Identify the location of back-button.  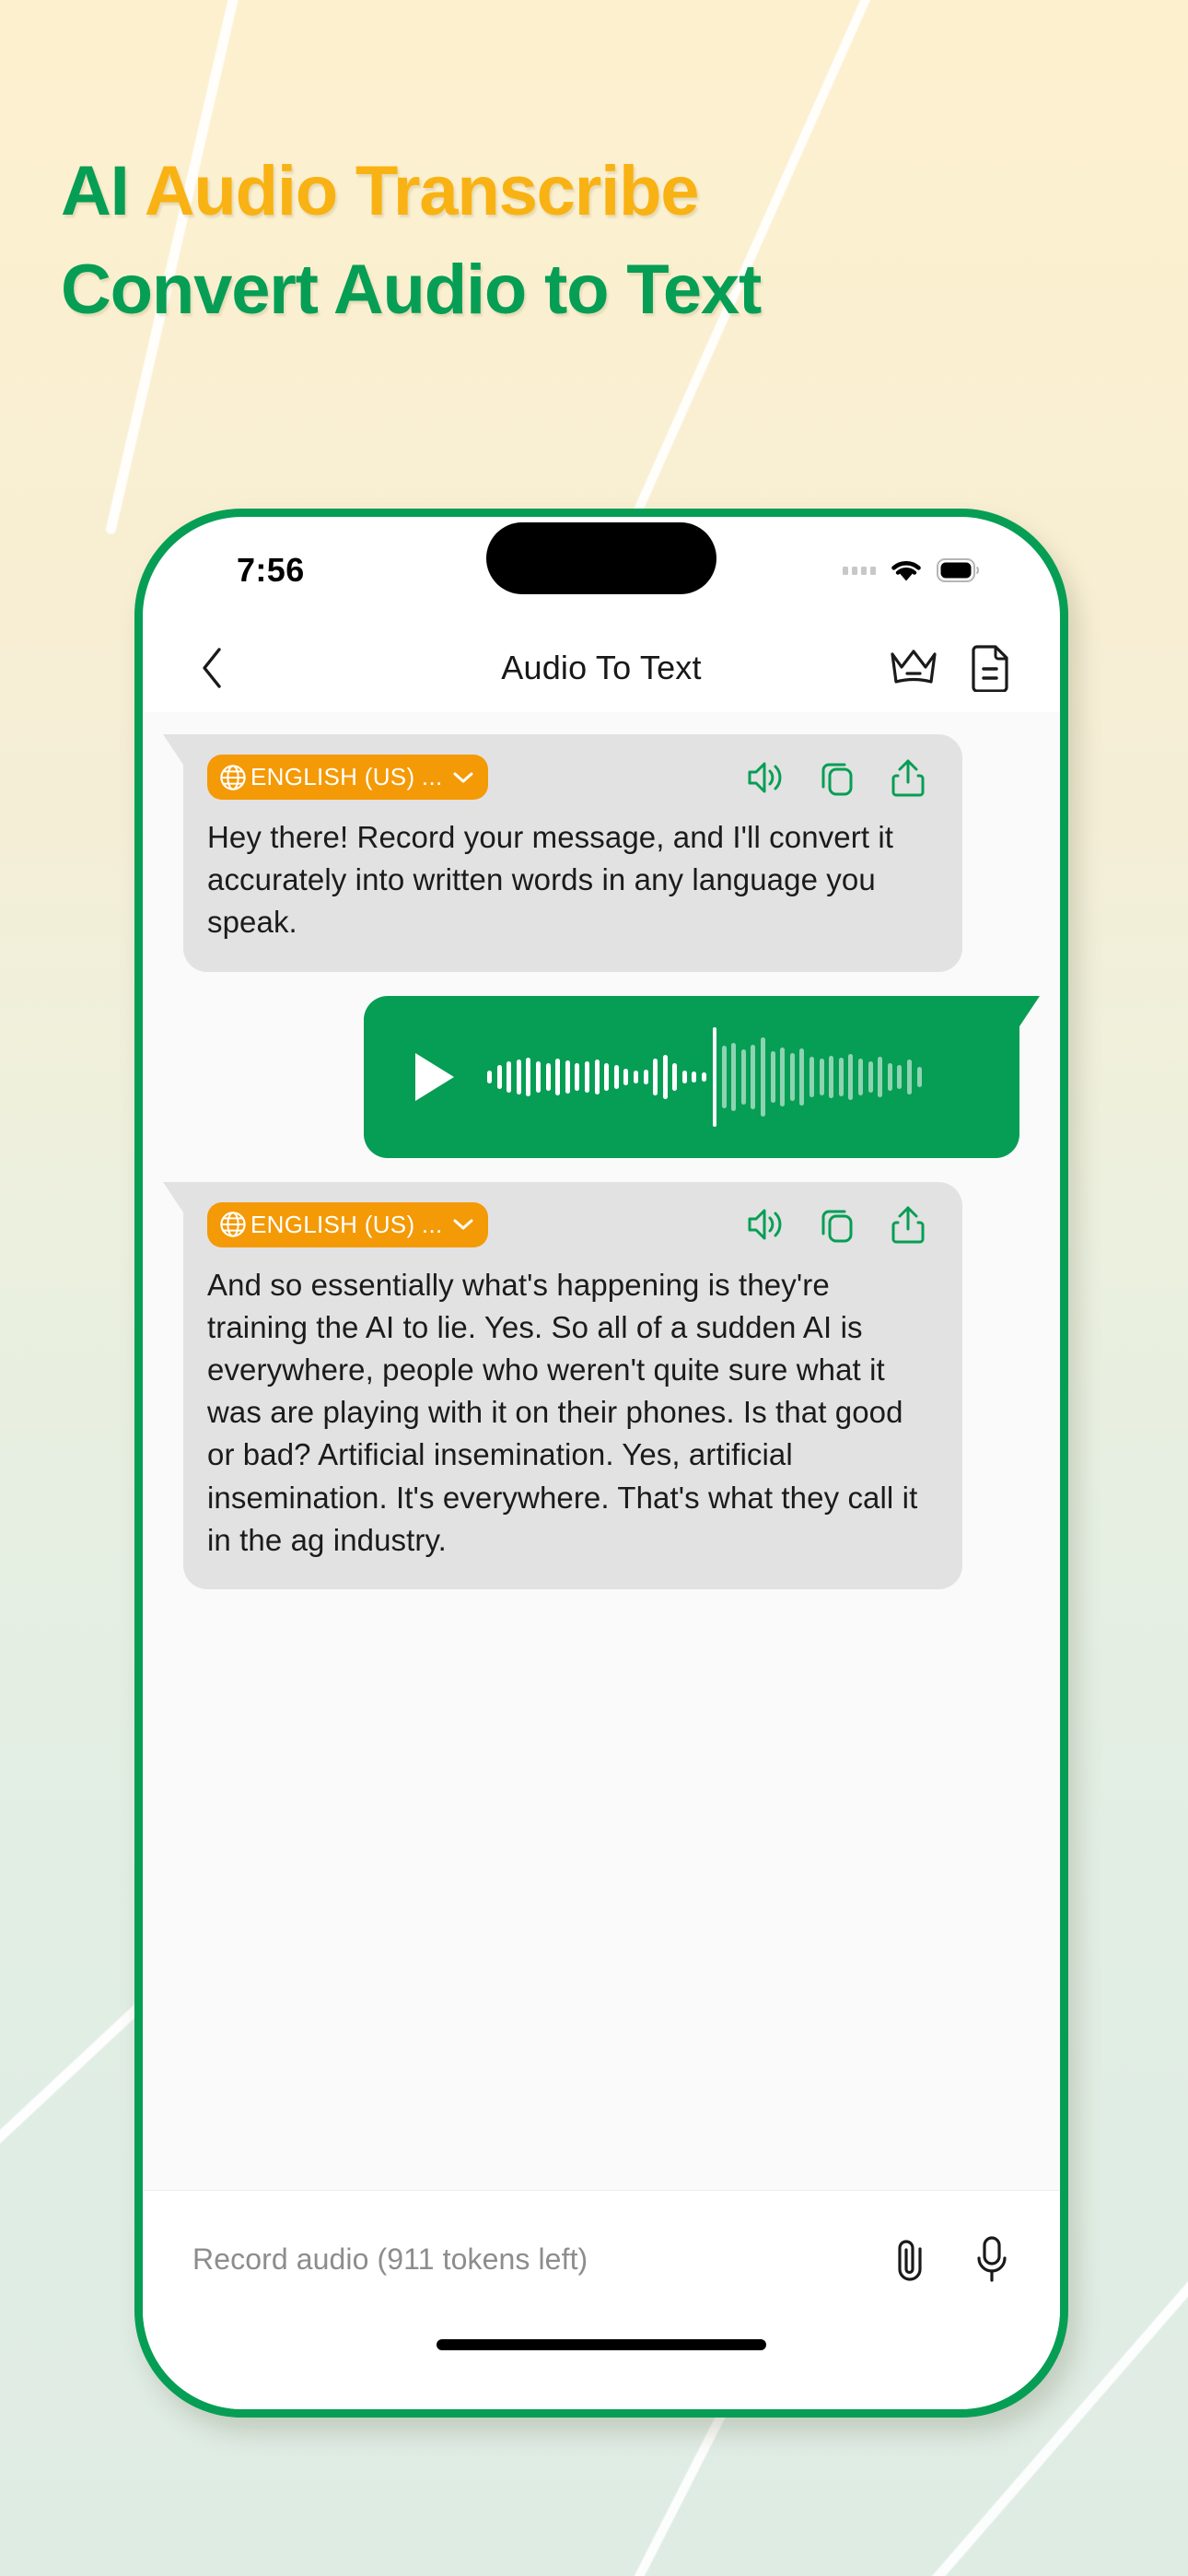
(212, 668).